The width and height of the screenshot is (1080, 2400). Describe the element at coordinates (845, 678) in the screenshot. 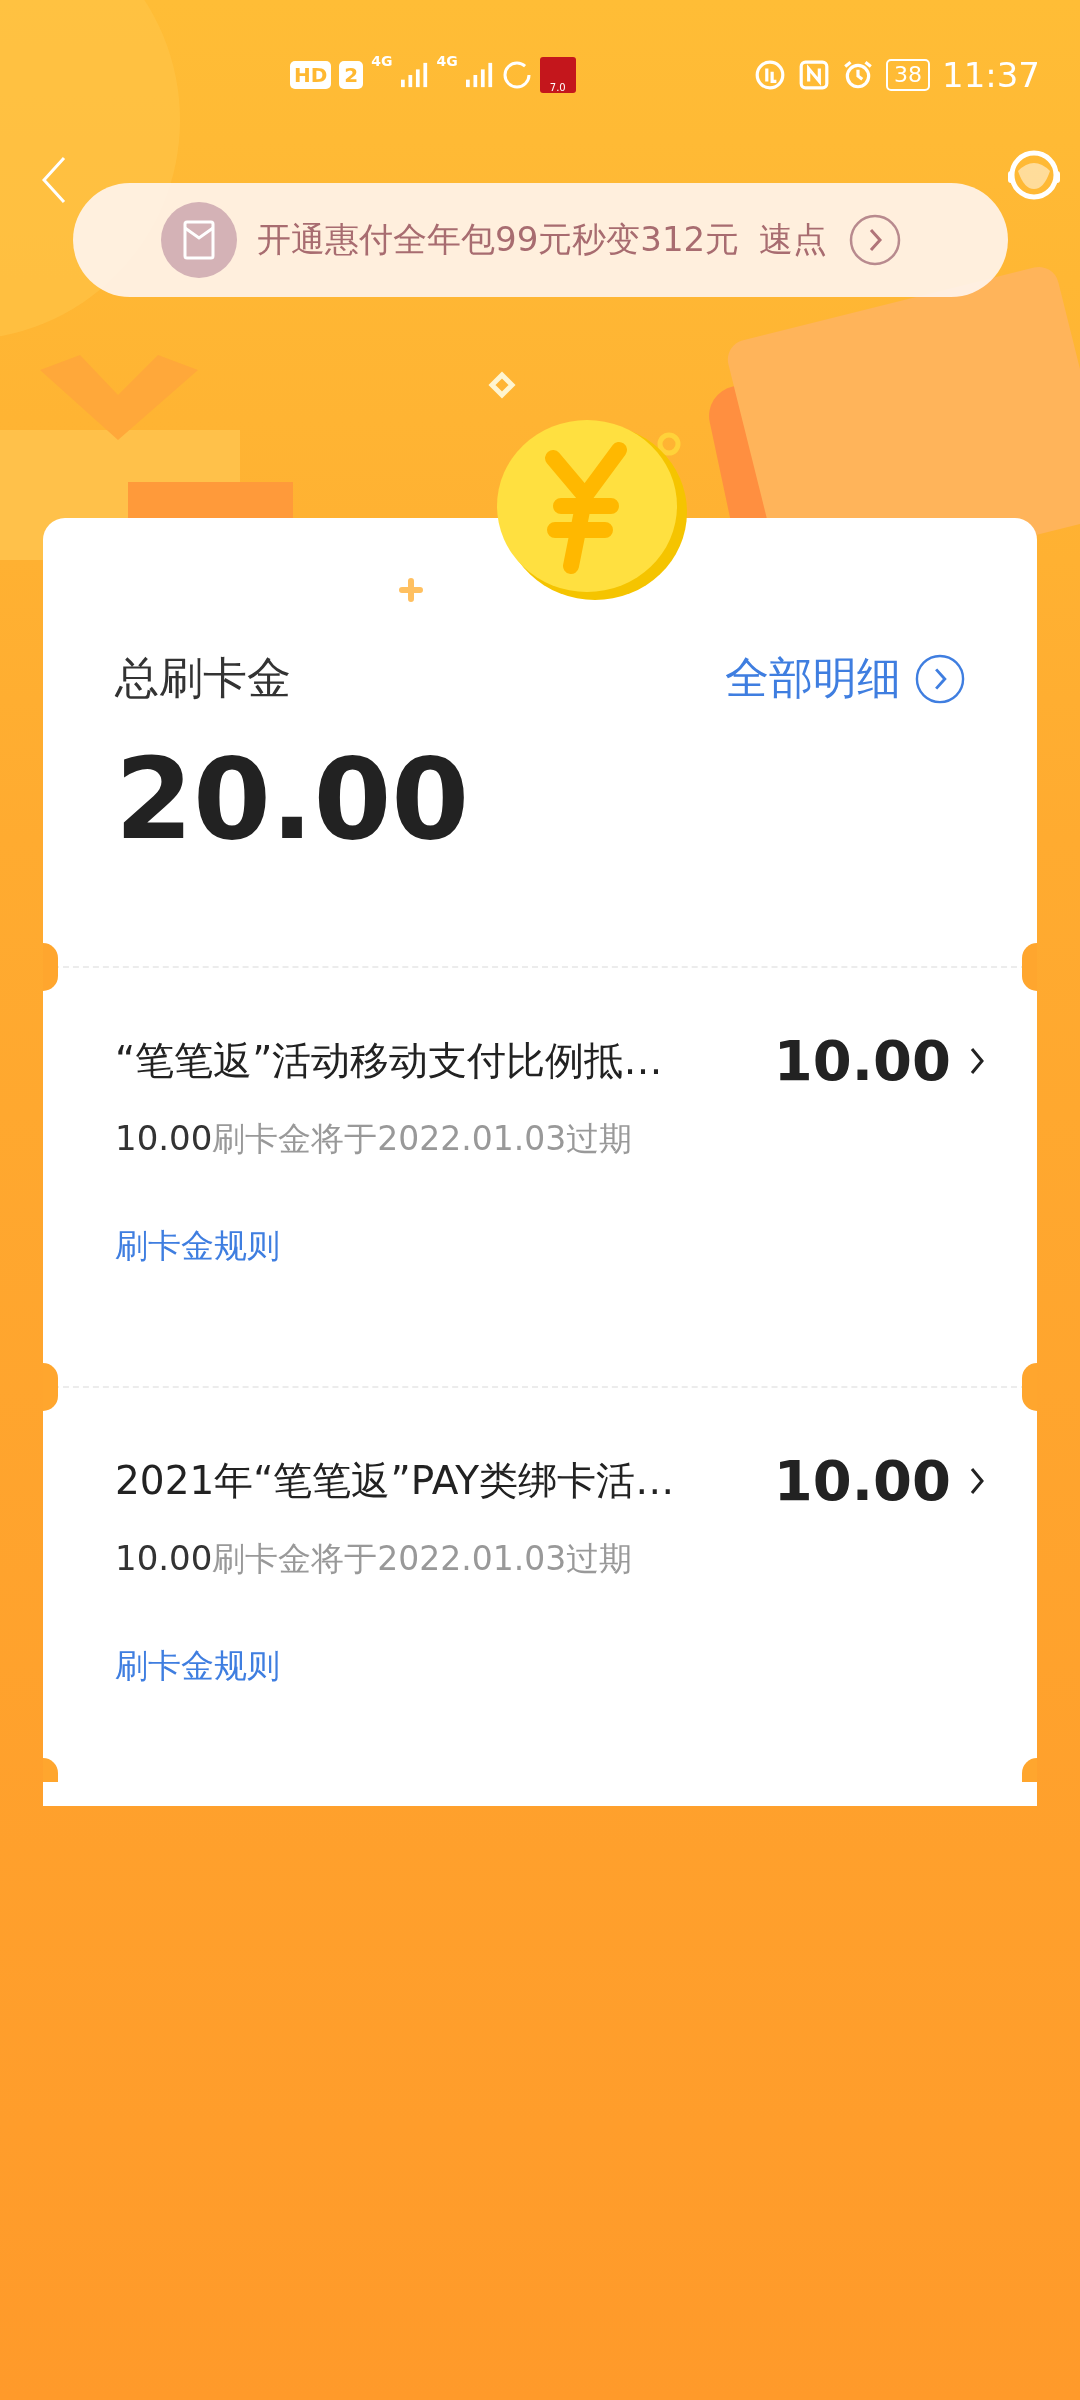

I see `details-link: 全部明细` at that location.